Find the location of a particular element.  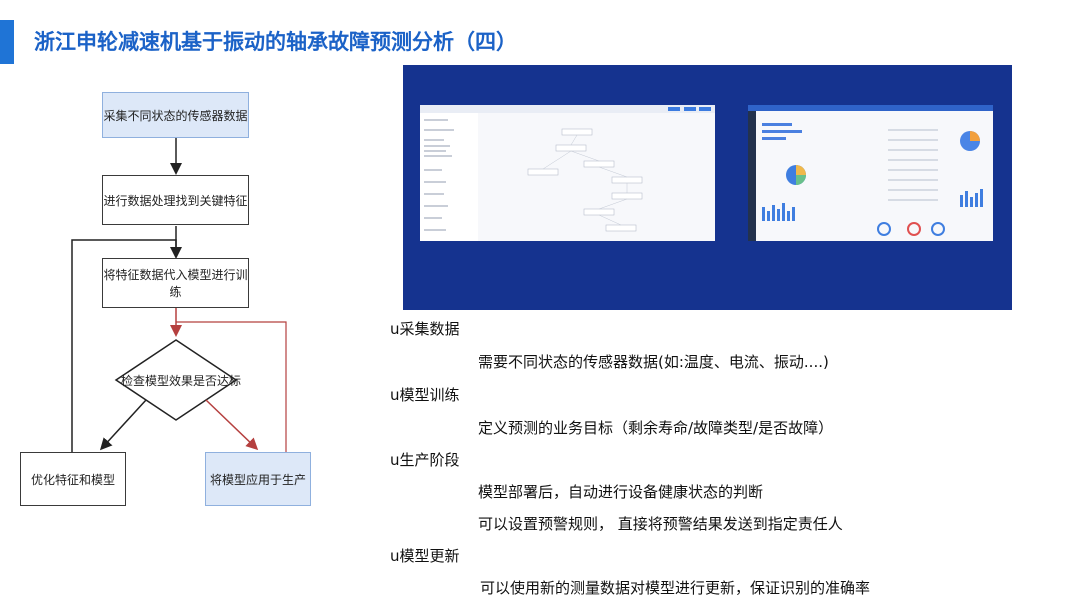

section-line: 定义预测的业务目标（剩余寿命/故障类型/是否故障） is located at coordinates (656, 428).